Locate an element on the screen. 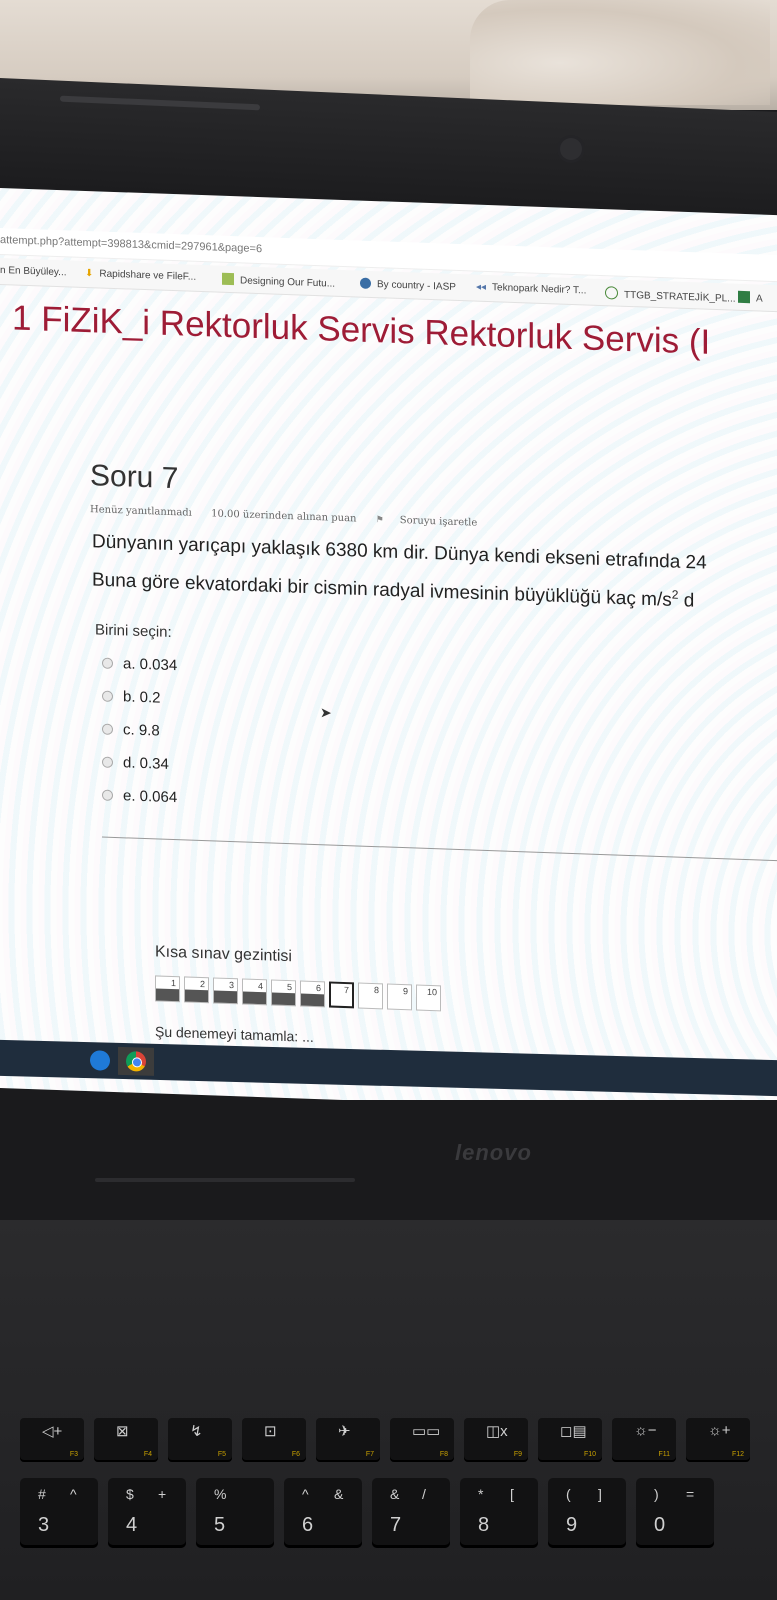 This screenshot has height=1600, width=777. question-title: Soru 7 is located at coordinates (134, 477).